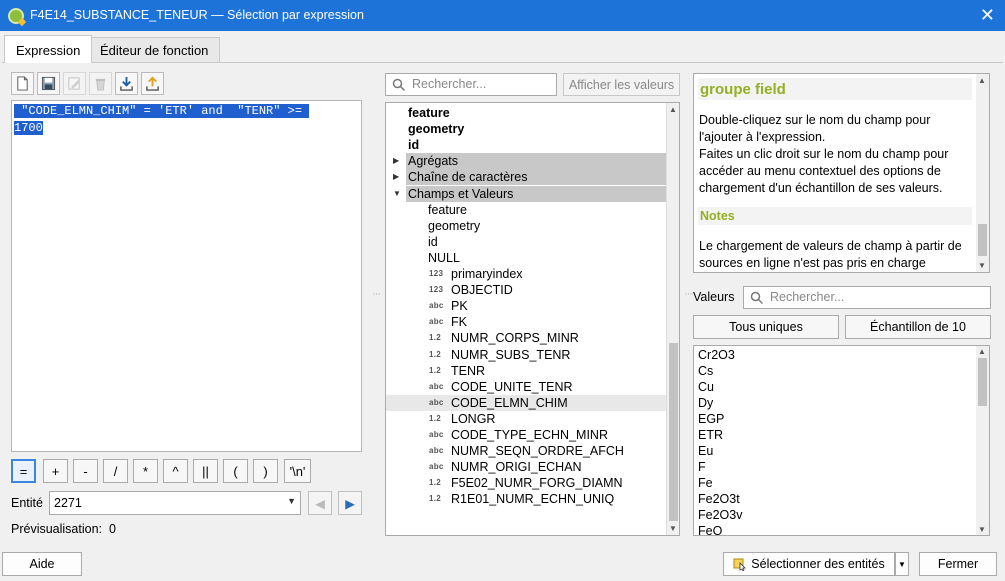 Image resolution: width=1005 pixels, height=581 pixels. What do you see at coordinates (714, 297) in the screenshot?
I see `values-label: Valeurs` at bounding box center [714, 297].